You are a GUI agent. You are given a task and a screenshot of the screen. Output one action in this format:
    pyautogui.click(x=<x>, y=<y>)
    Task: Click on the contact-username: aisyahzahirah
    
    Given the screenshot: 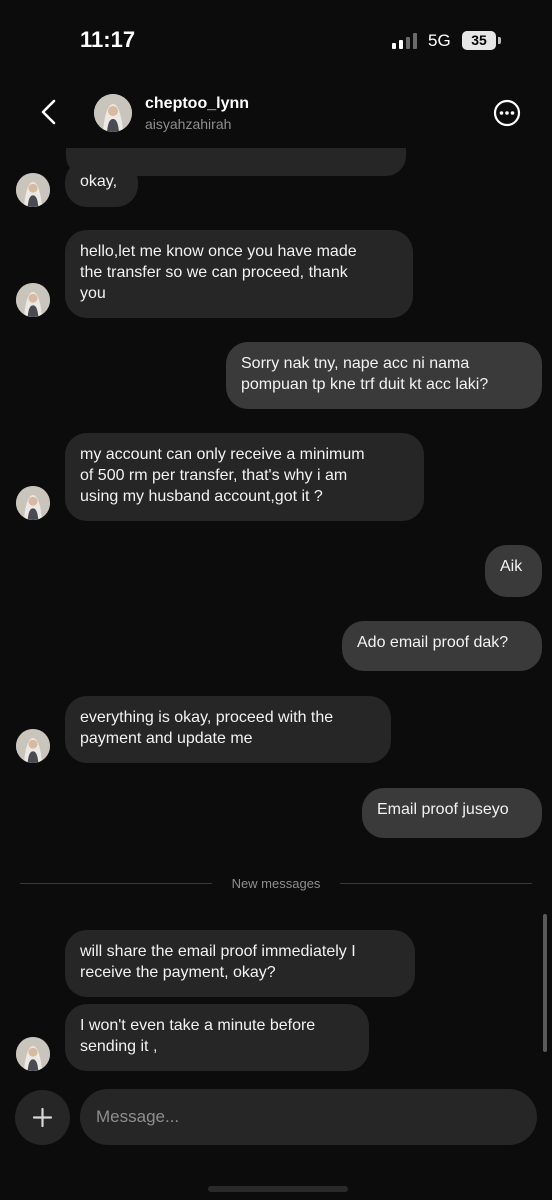 What is the action you would take?
    pyautogui.click(x=188, y=124)
    